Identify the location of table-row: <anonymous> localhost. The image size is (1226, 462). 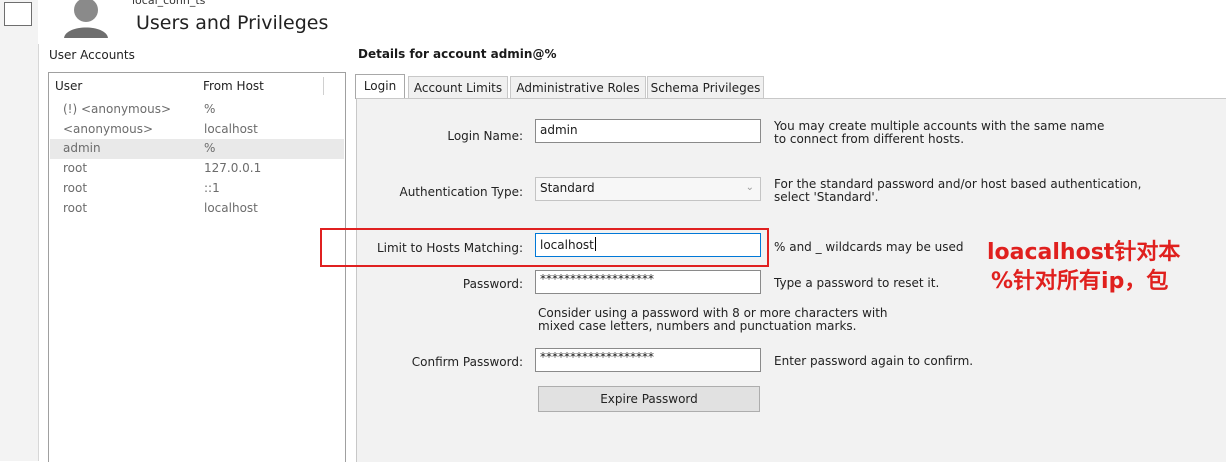
(197, 130).